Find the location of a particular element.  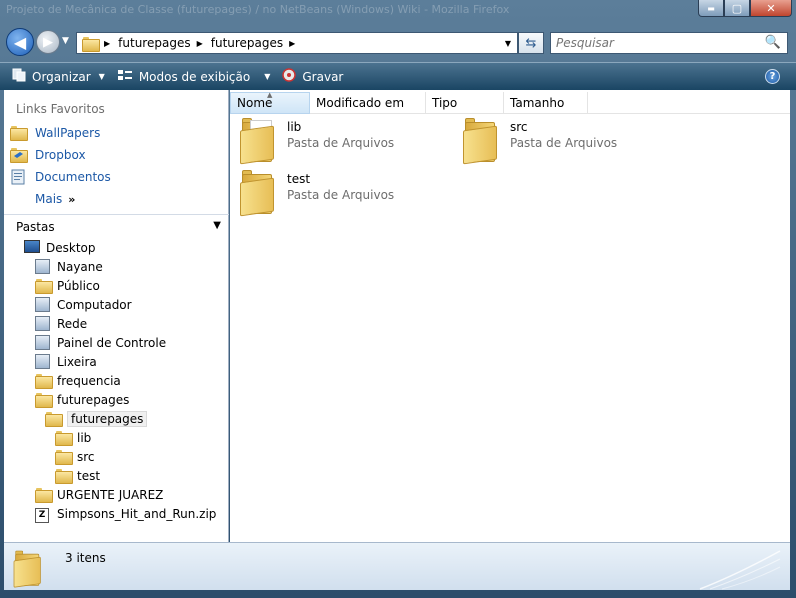

column-label: Tipo is located at coordinates (445, 103).